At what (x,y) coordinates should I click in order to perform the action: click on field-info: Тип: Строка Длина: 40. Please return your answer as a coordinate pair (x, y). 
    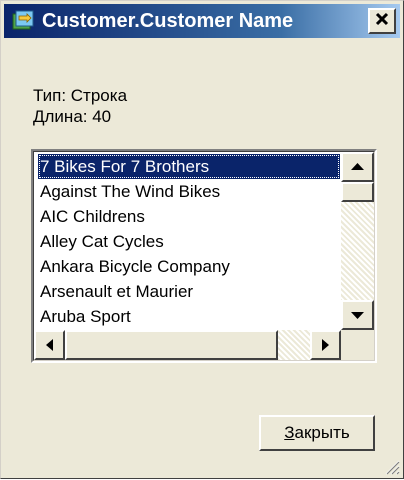
    Looking at the image, I should click on (80, 106).